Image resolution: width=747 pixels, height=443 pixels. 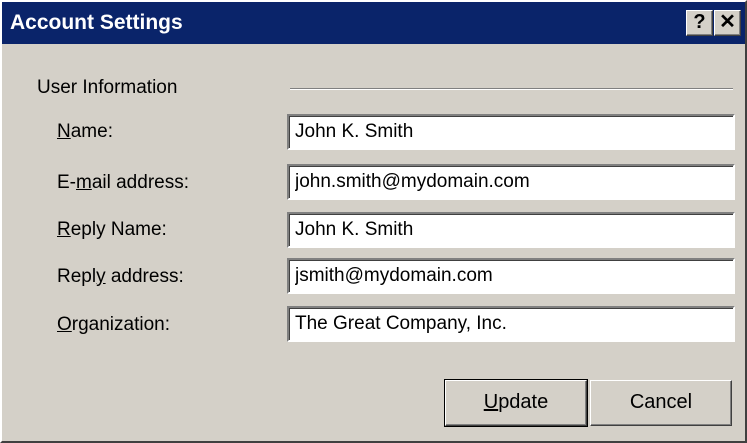 I want to click on cancel-button: Cancel, so click(x=661, y=403).